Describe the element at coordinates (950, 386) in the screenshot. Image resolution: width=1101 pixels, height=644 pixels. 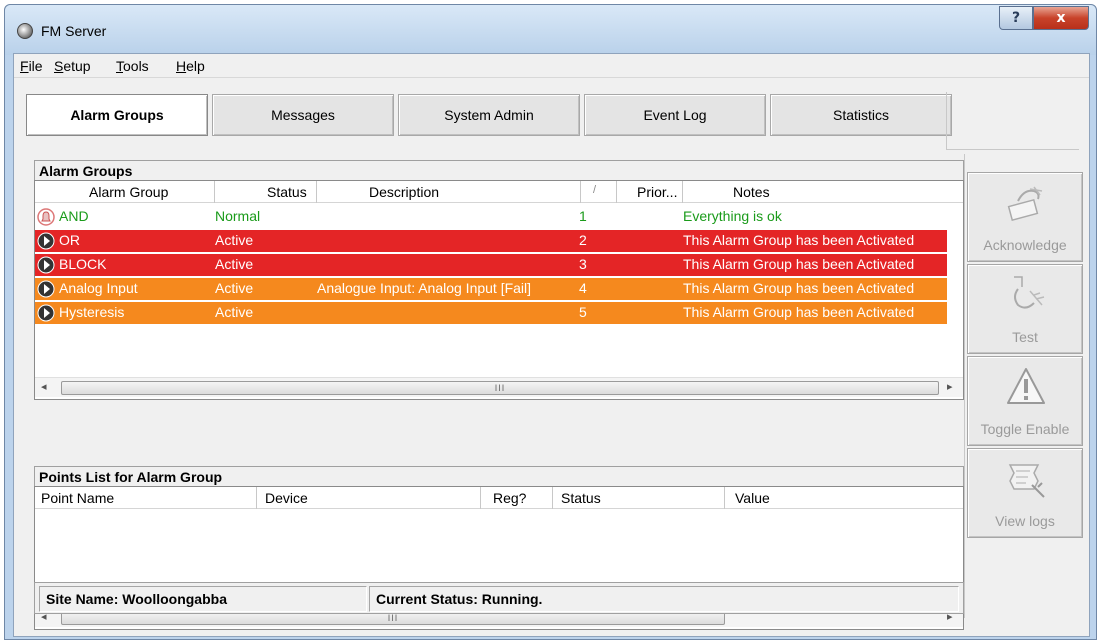
I see `scroll-right-arrow: ▸` at that location.